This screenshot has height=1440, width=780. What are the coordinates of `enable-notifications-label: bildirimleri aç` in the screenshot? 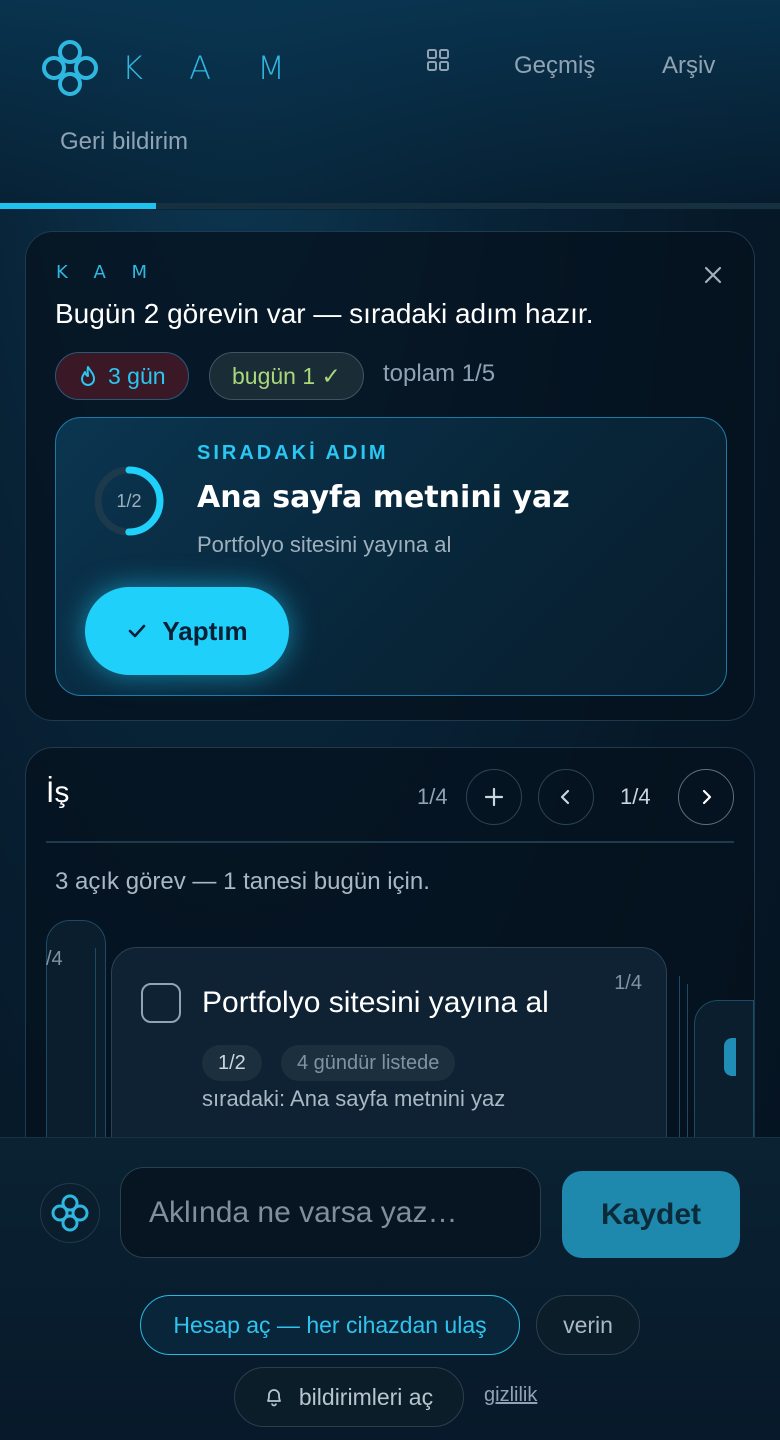 It's located at (366, 1396).